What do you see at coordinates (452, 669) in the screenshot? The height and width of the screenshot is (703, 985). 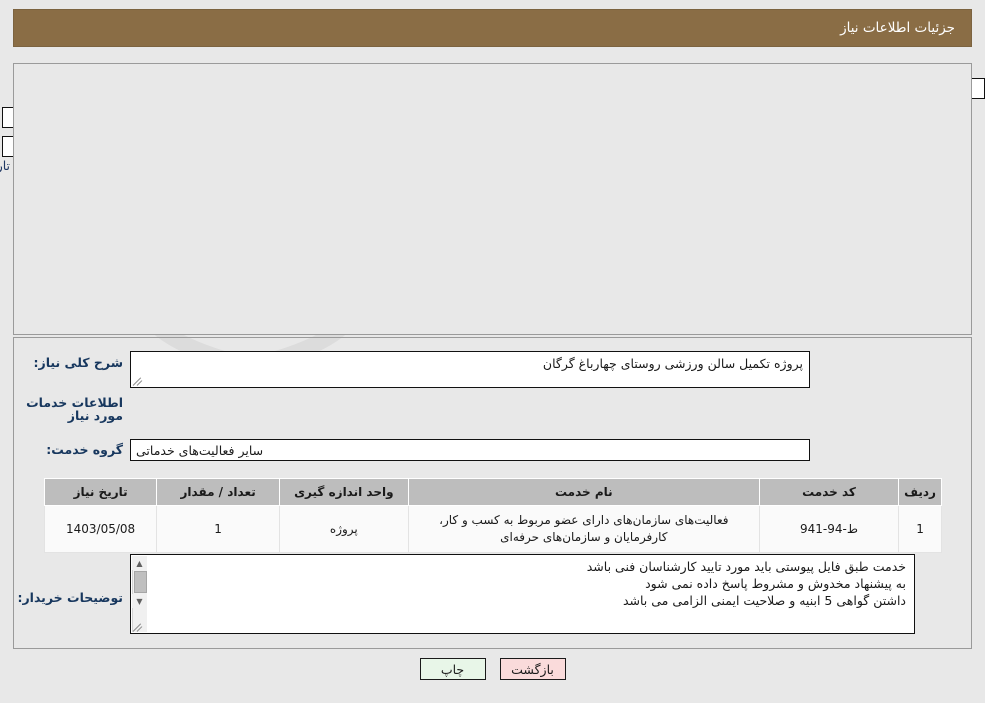 I see `print-button: چاپ` at bounding box center [452, 669].